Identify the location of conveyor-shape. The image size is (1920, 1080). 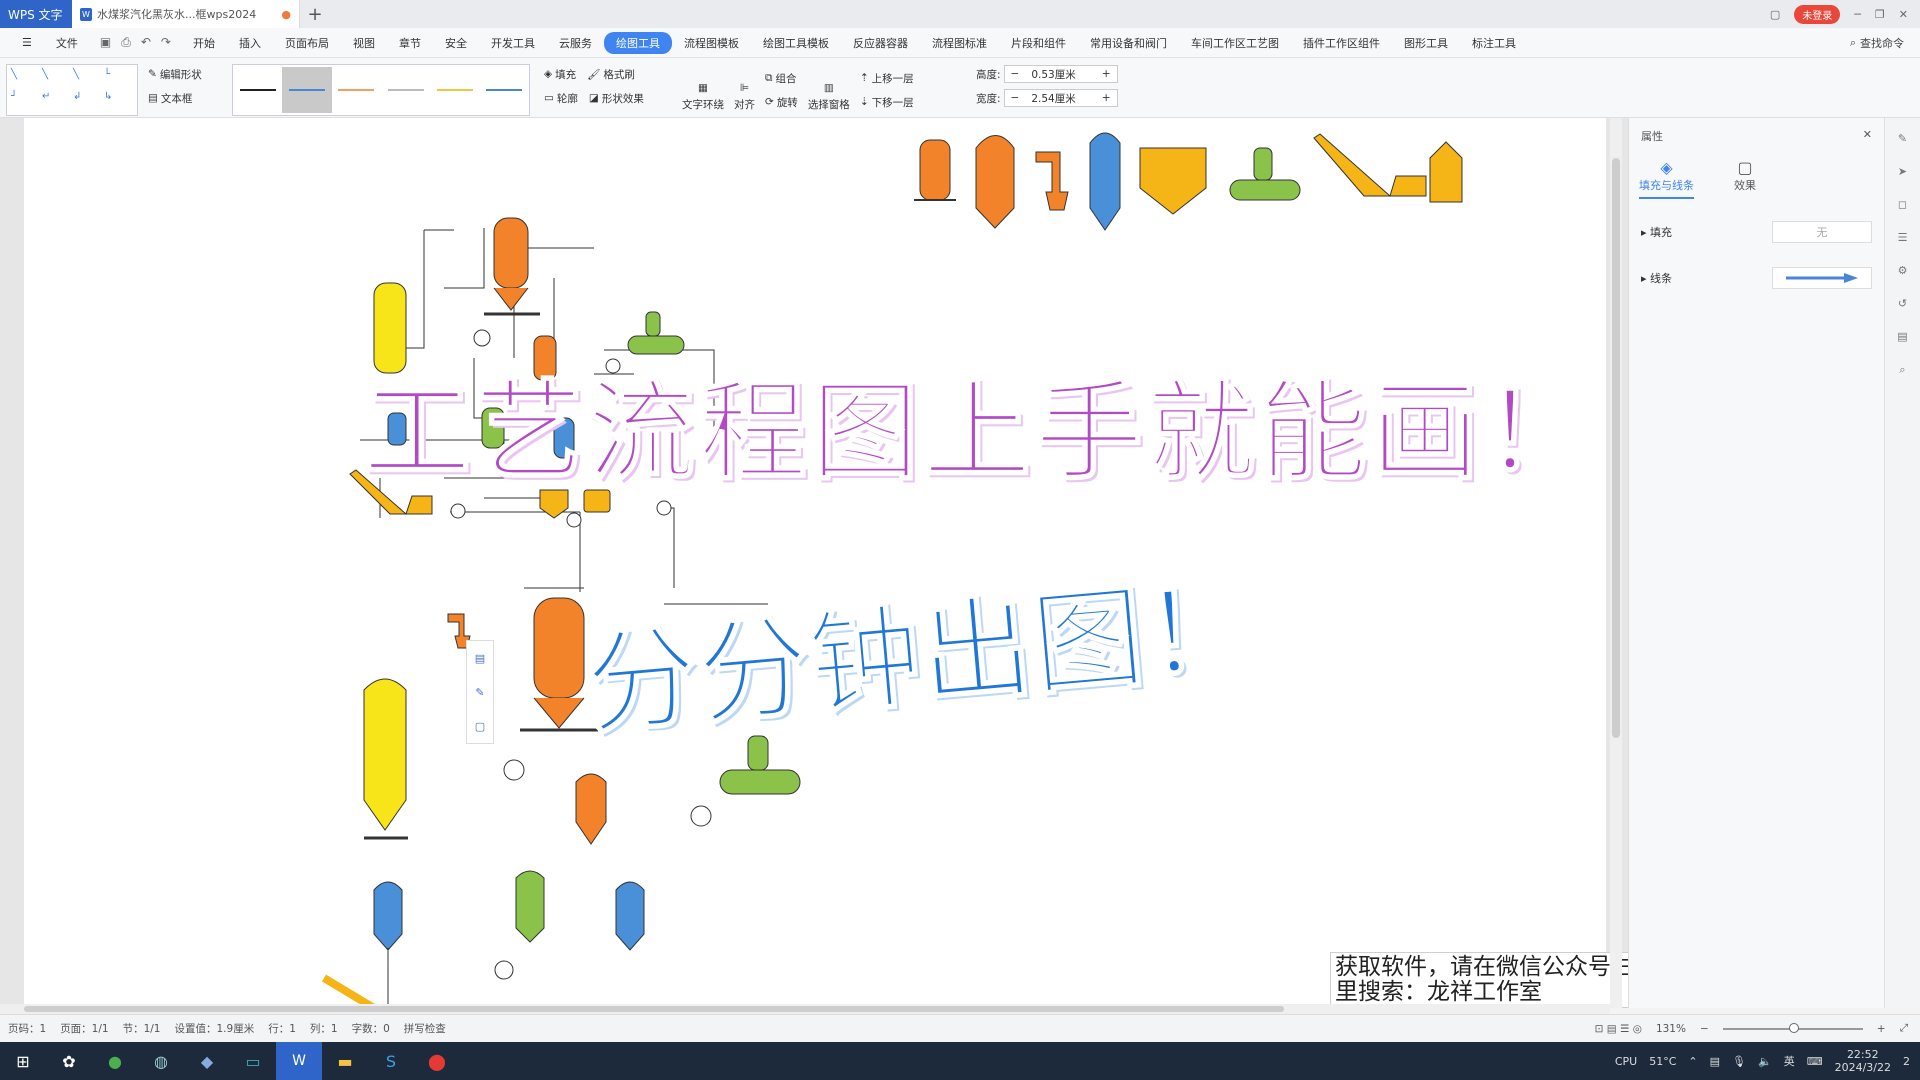
(1370, 165).